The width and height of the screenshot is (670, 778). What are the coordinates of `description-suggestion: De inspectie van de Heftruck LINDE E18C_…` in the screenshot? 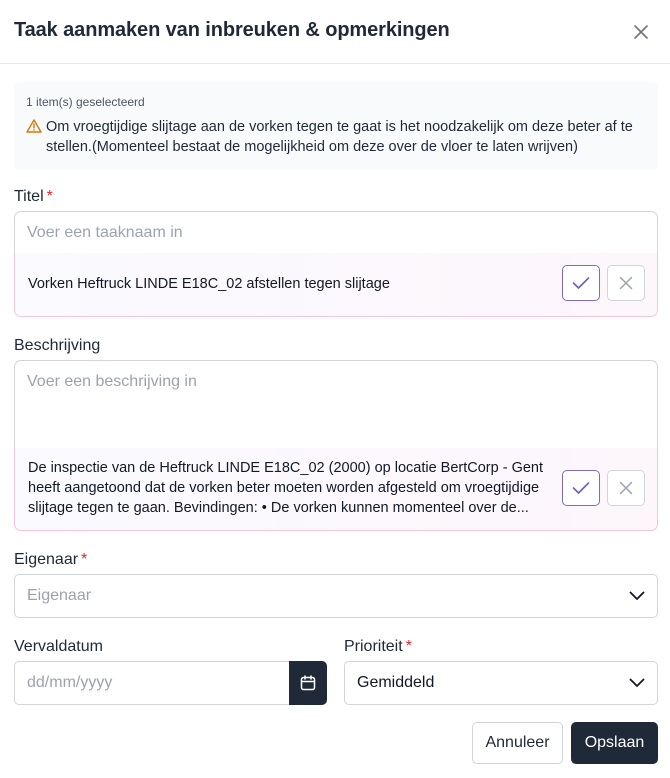 It's located at (336, 489).